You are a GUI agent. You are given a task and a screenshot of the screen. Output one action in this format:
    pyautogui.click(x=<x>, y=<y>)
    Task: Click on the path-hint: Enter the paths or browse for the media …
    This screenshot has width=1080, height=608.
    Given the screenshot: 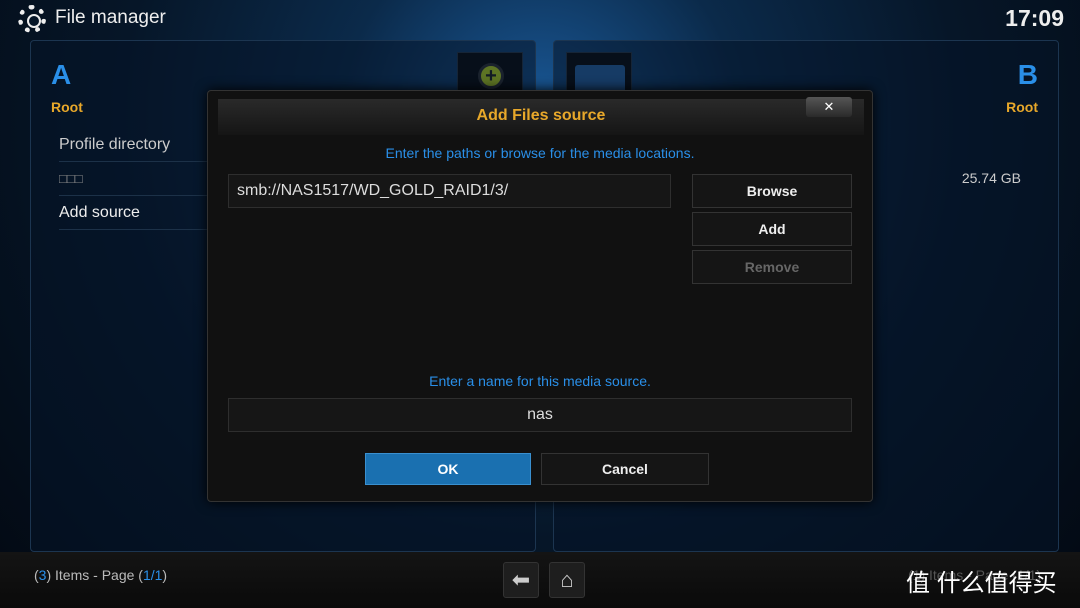 What is the action you would take?
    pyautogui.click(x=540, y=153)
    